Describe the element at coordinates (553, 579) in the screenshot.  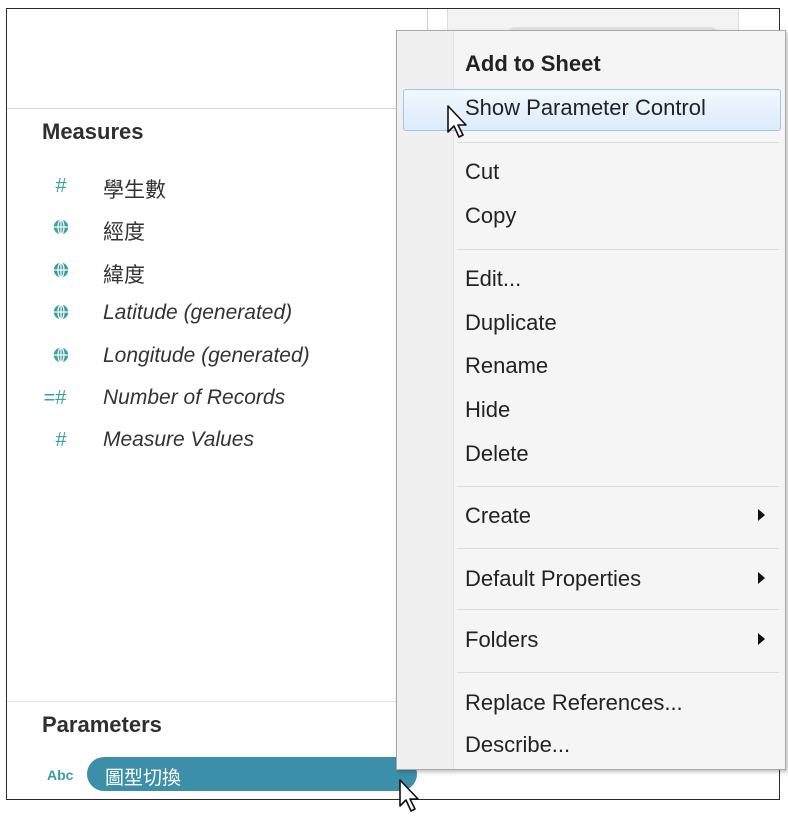
I see `menu-item-default-properties: Default Properties` at that location.